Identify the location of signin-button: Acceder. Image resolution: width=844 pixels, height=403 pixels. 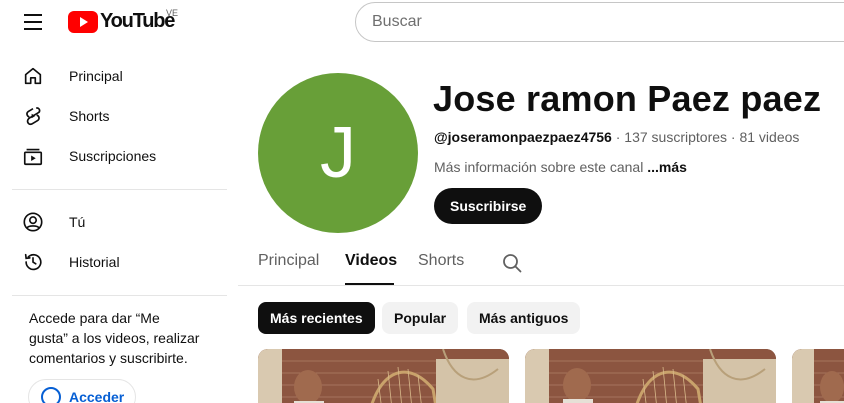
(82, 391).